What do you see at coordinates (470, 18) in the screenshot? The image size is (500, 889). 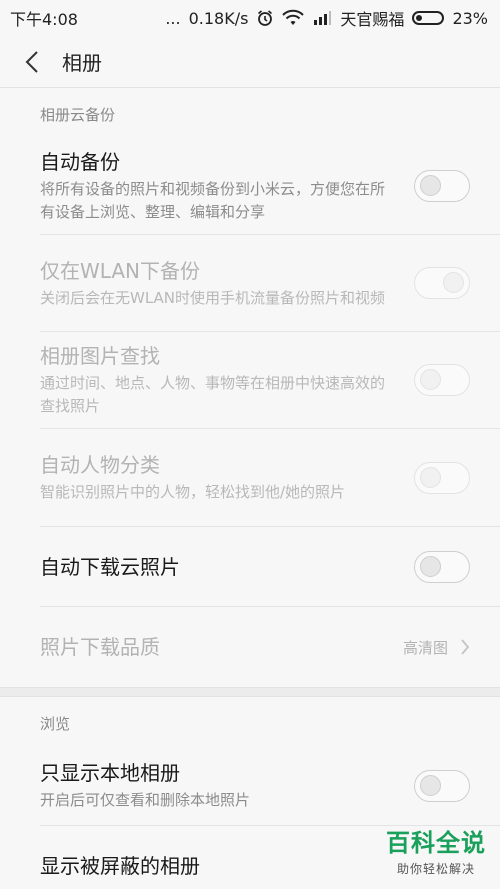 I see `battery-percent: 23%` at bounding box center [470, 18].